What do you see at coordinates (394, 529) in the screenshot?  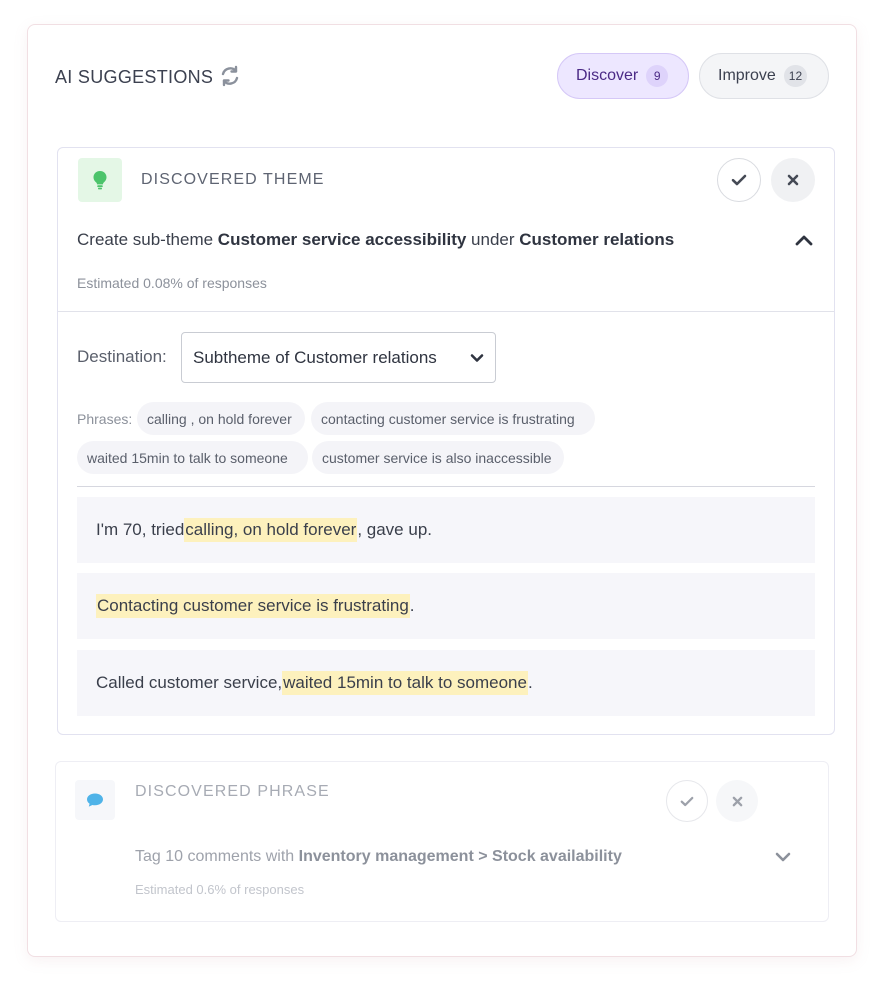 I see `quote-text: , gave up.` at bounding box center [394, 529].